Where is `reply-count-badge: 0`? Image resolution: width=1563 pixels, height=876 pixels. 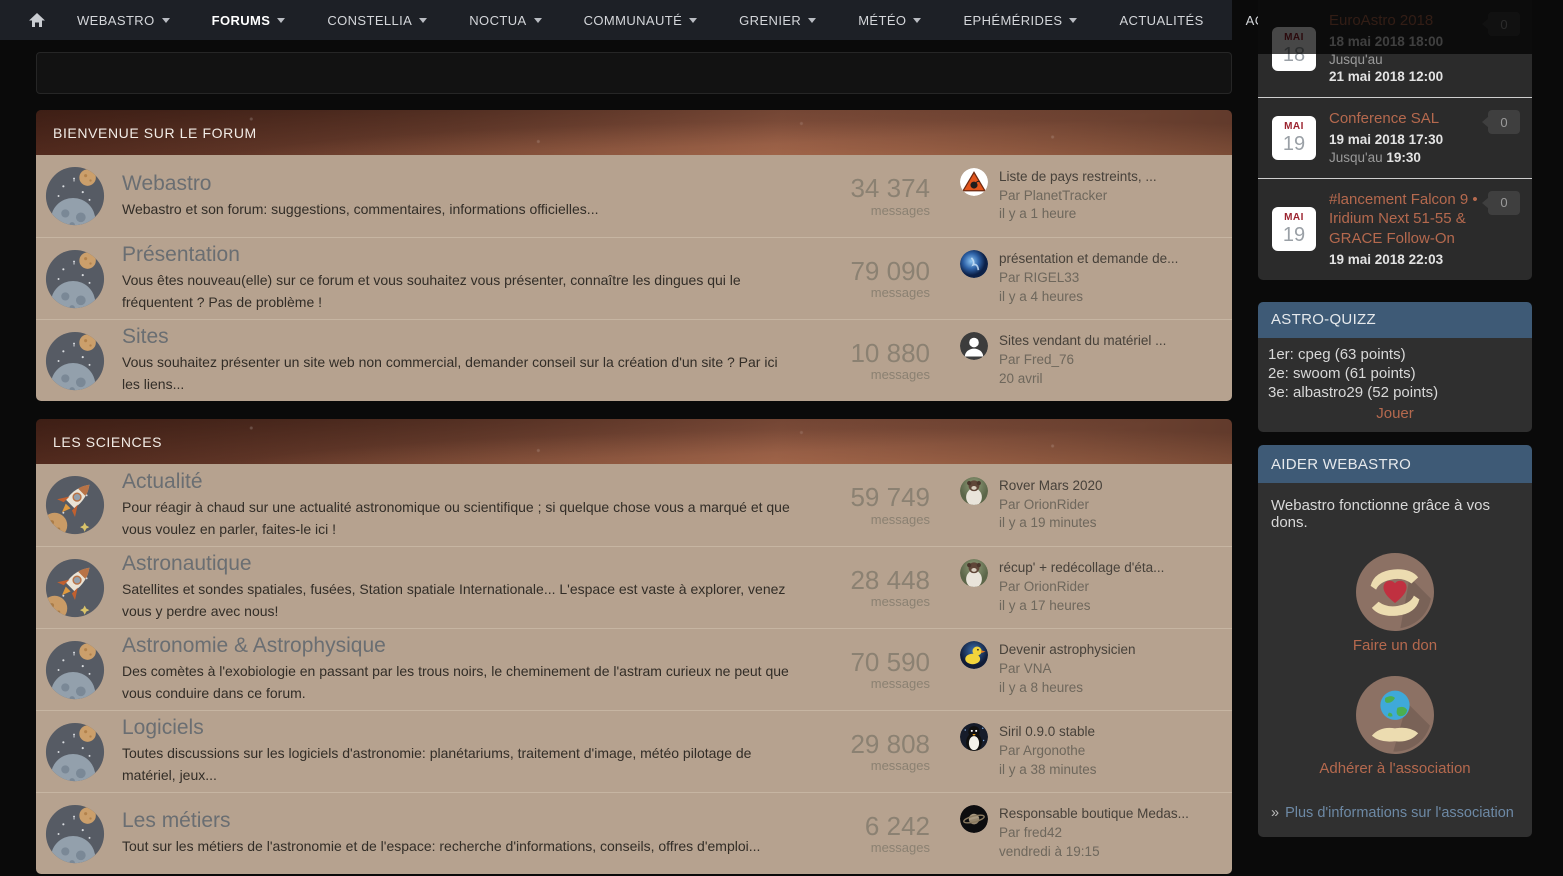
reply-count-badge: 0 is located at coordinates (1501, 122).